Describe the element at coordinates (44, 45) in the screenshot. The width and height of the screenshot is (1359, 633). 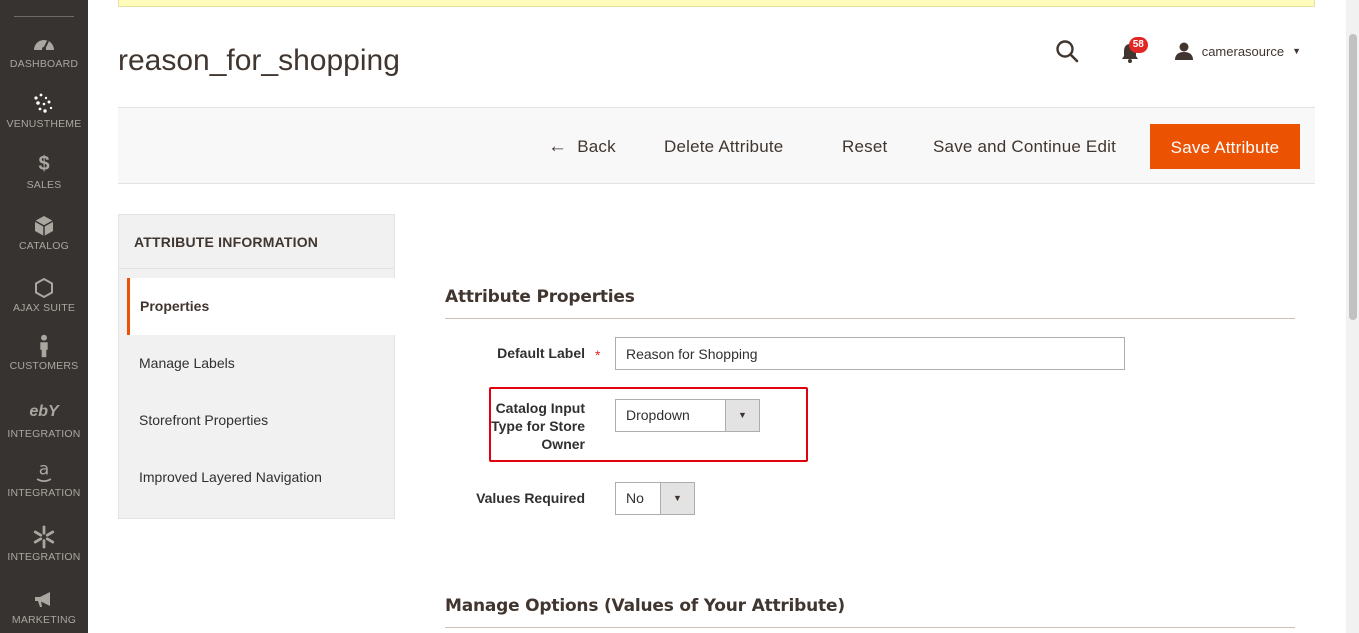
I see `dashboard-icon` at that location.